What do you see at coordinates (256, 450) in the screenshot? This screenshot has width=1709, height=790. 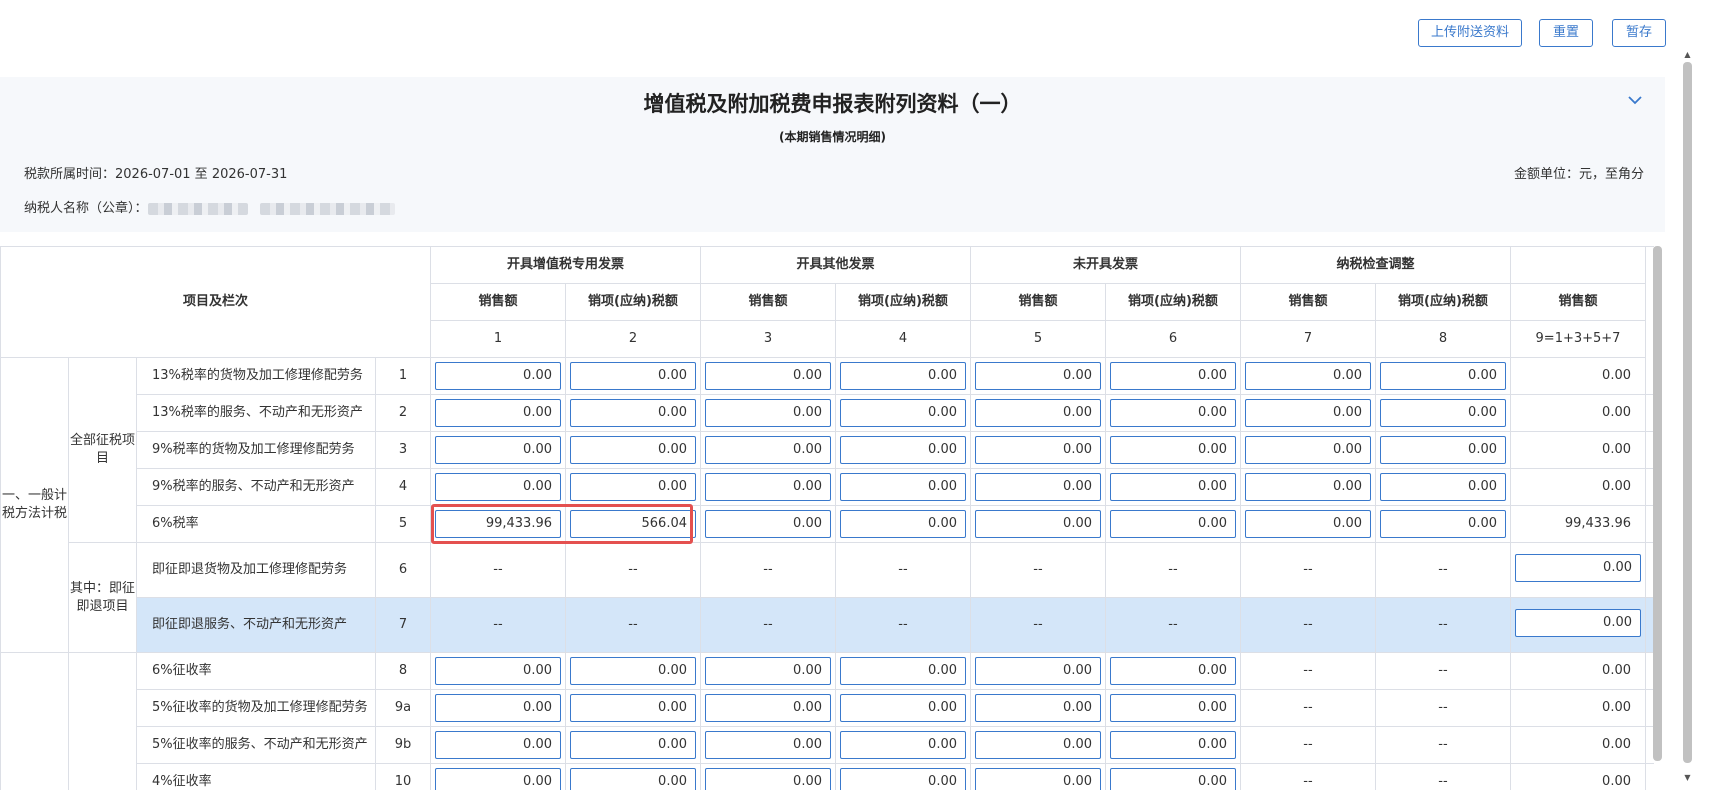 I see `row-label: 9%税率的货物及加工修理修配劳务` at bounding box center [256, 450].